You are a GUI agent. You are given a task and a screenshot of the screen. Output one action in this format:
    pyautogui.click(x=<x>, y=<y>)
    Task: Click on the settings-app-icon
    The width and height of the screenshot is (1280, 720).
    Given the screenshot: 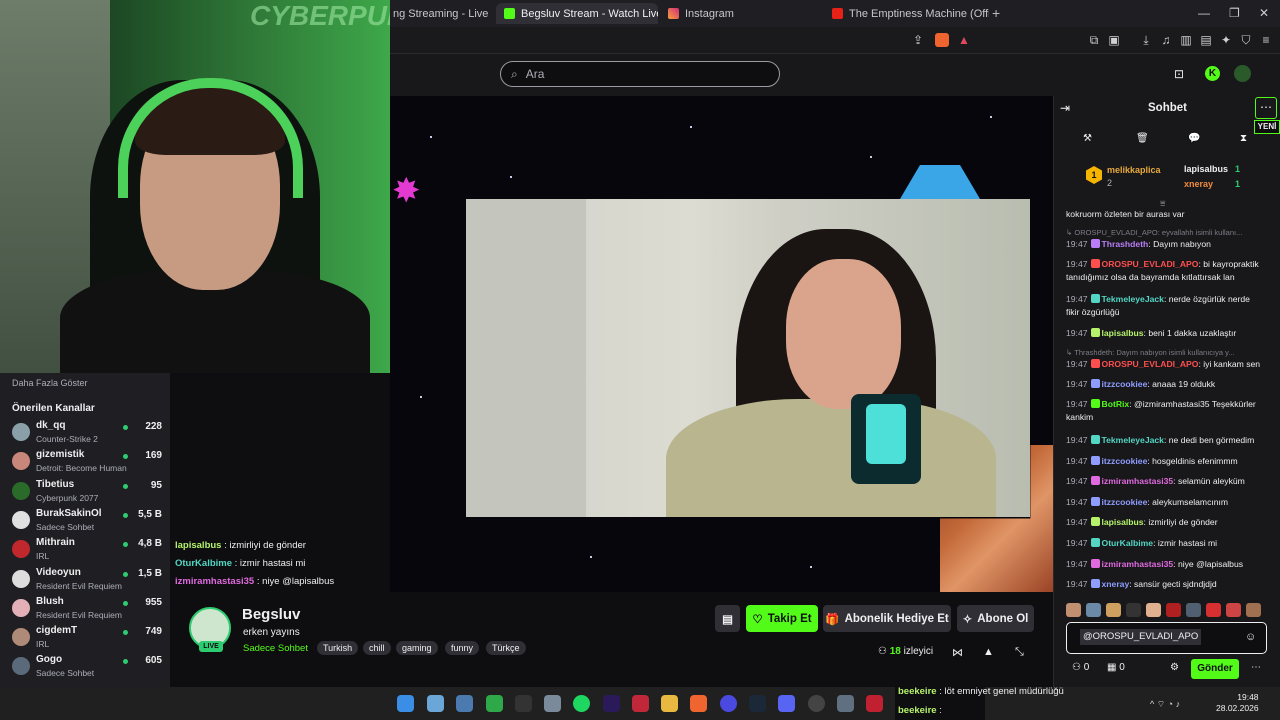 What is the action you would take?
    pyautogui.click(x=845, y=703)
    